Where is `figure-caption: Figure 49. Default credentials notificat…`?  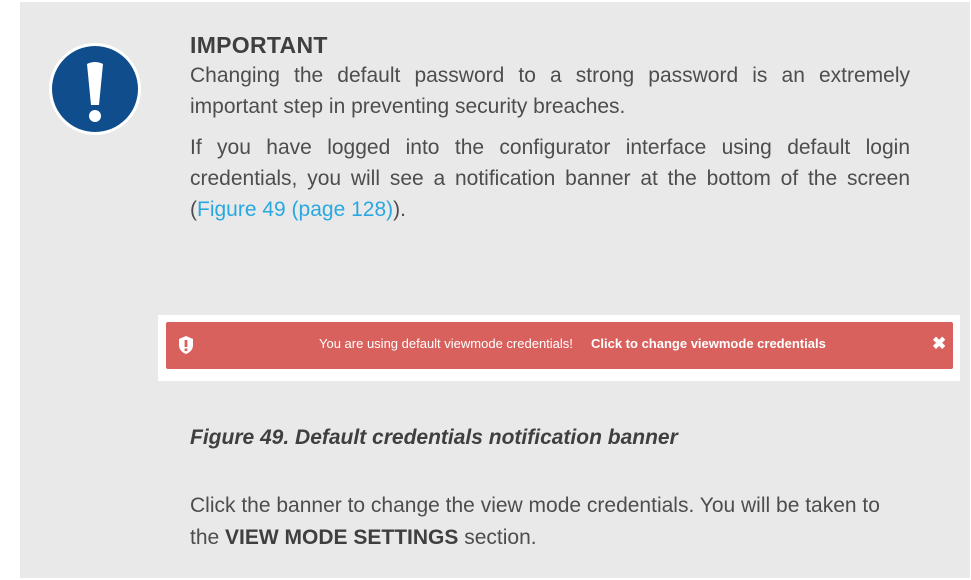
figure-caption: Figure 49. Default credentials notificat… is located at coordinates (434, 437).